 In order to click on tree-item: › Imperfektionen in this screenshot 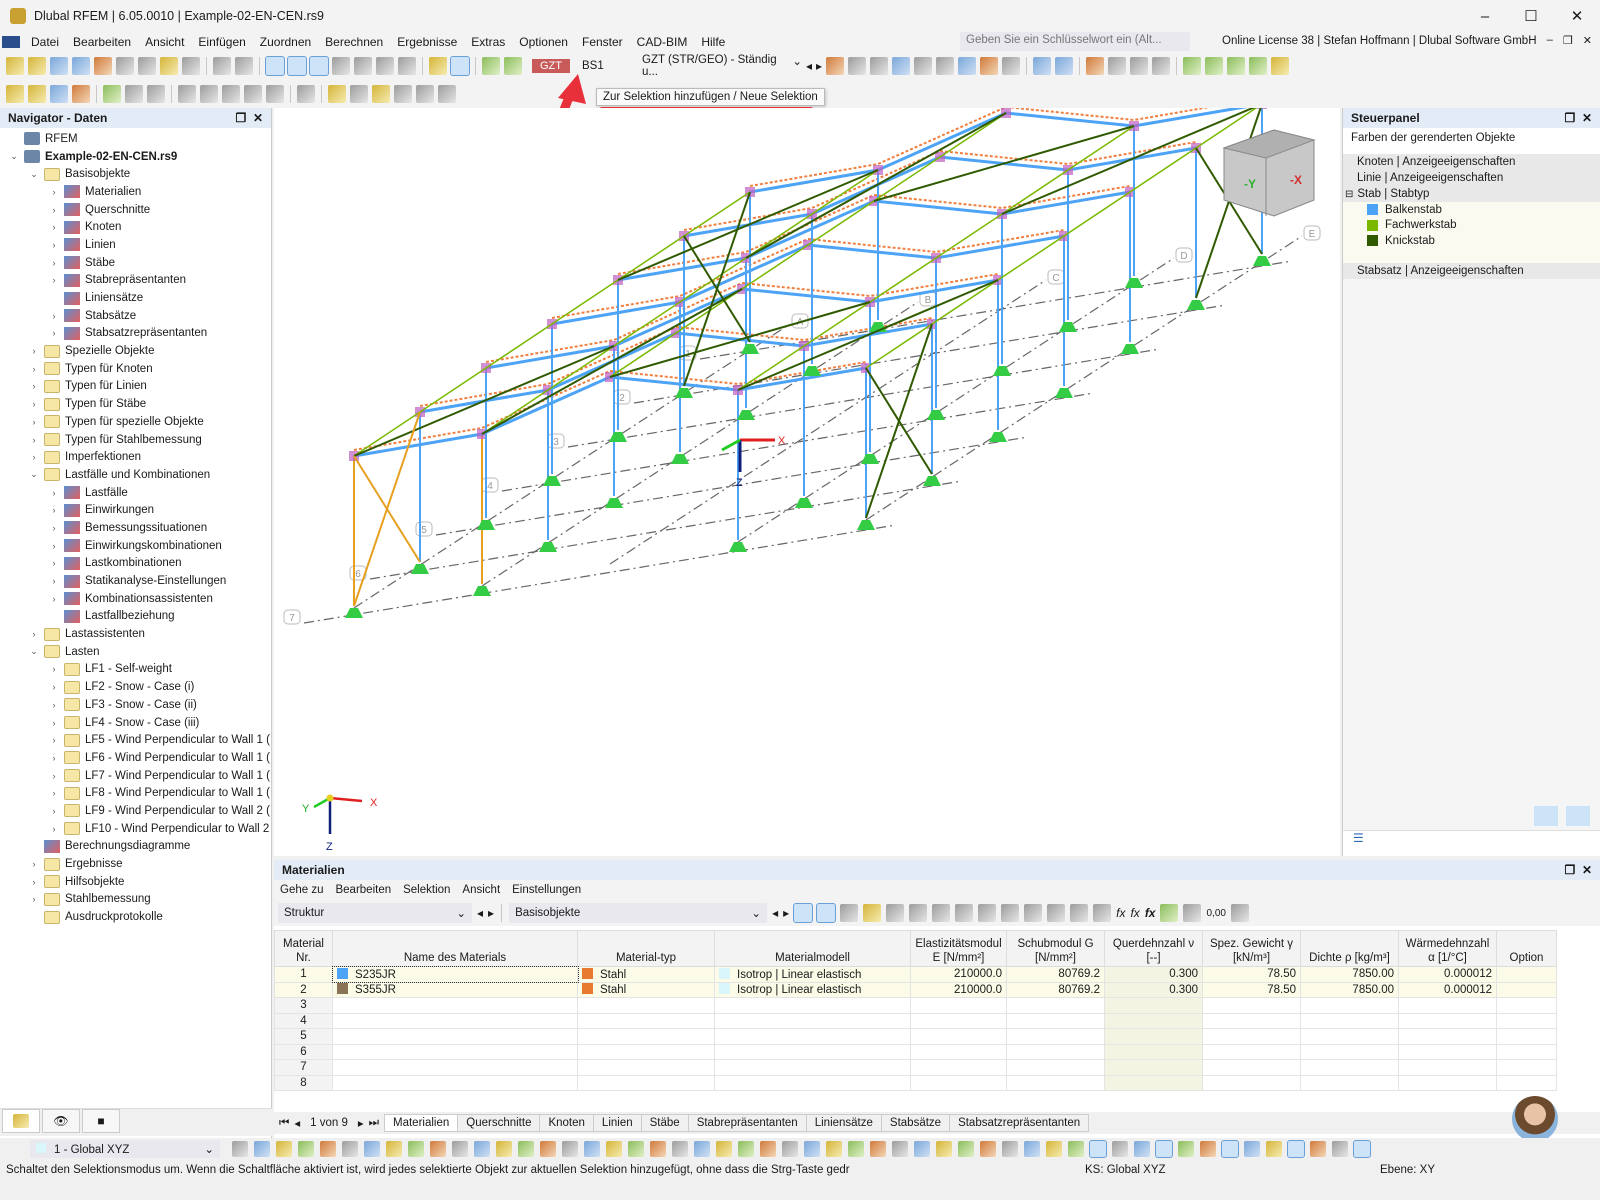, I will do `click(135, 457)`.